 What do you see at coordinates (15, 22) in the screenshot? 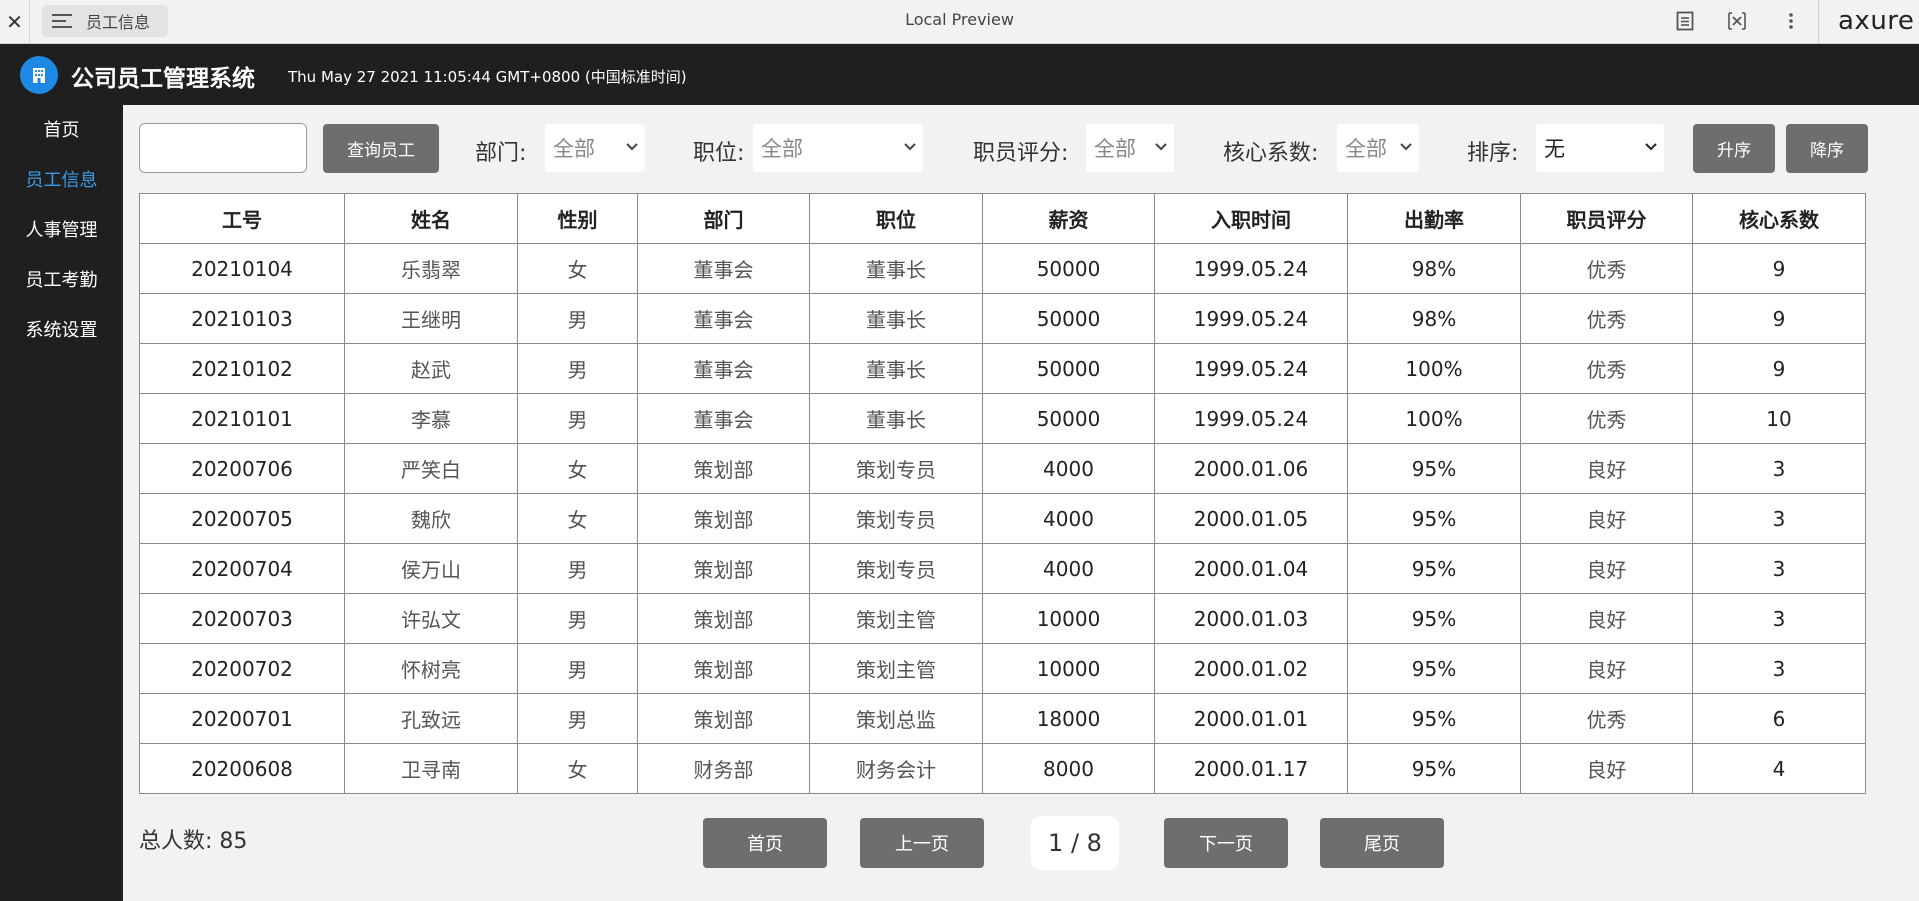
I see `close-icon: ✕` at bounding box center [15, 22].